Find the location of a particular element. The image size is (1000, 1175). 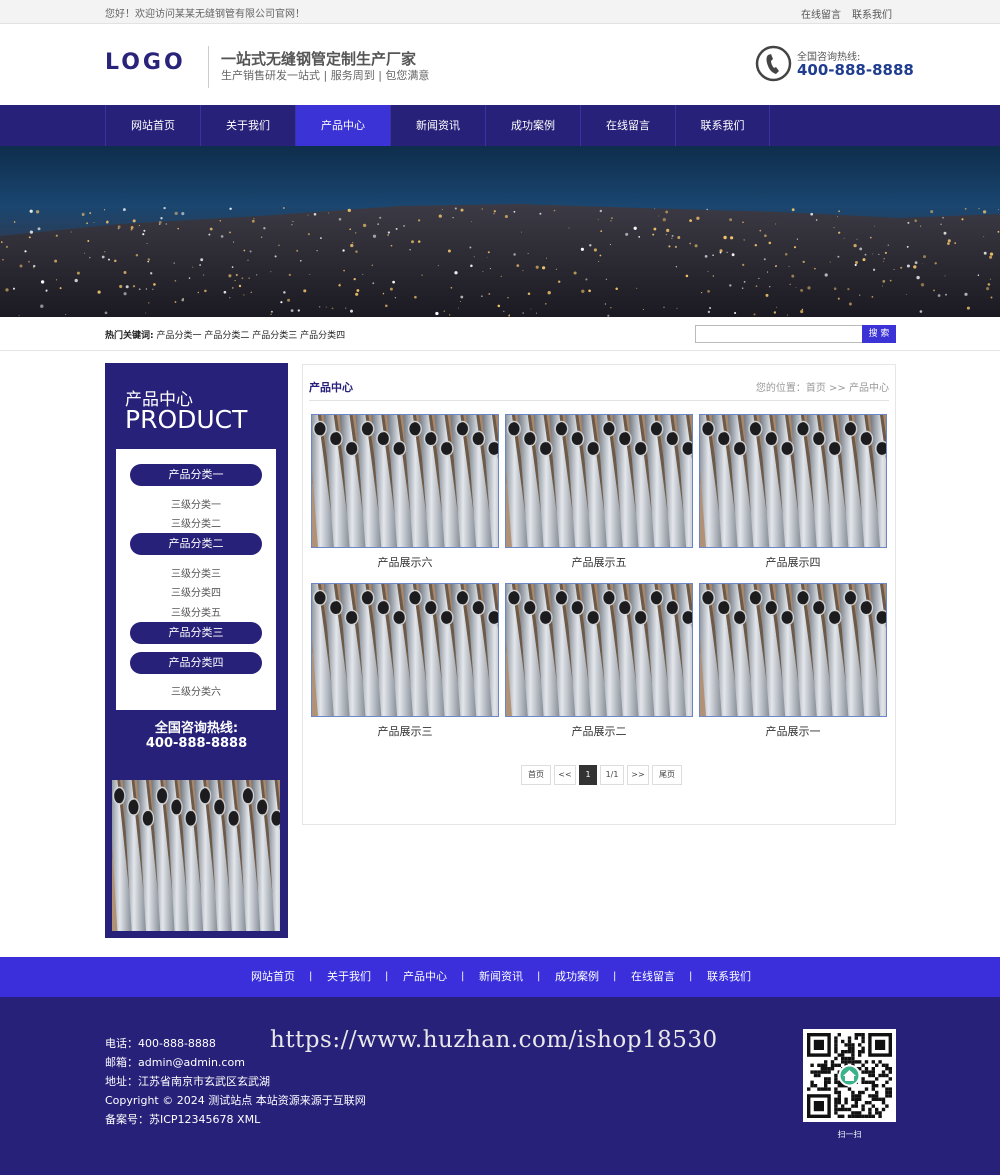

welcome-text: 您好！欢迎访问某某无缝钢管有限公司官网！ is located at coordinates (205, 14).